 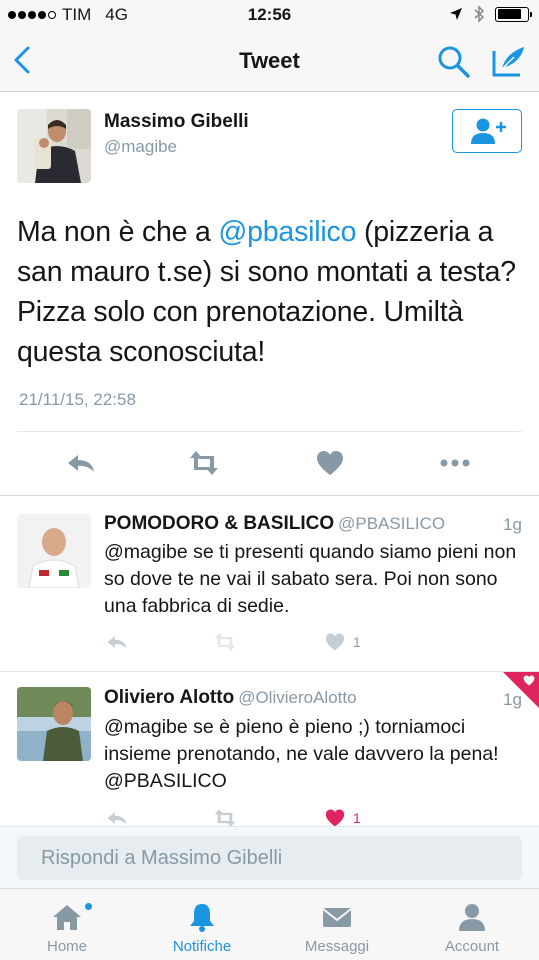 I want to click on tab-label: Account, so click(x=472, y=946).